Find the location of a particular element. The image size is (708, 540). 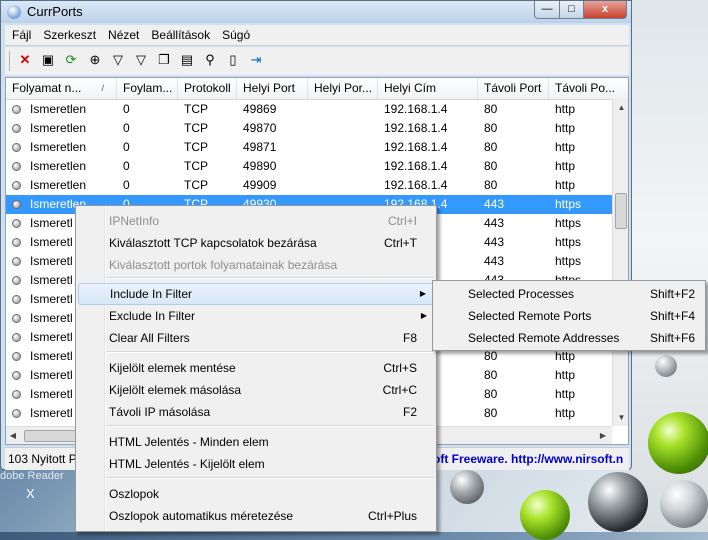

refresh-icon: ⟳ is located at coordinates (71, 60).